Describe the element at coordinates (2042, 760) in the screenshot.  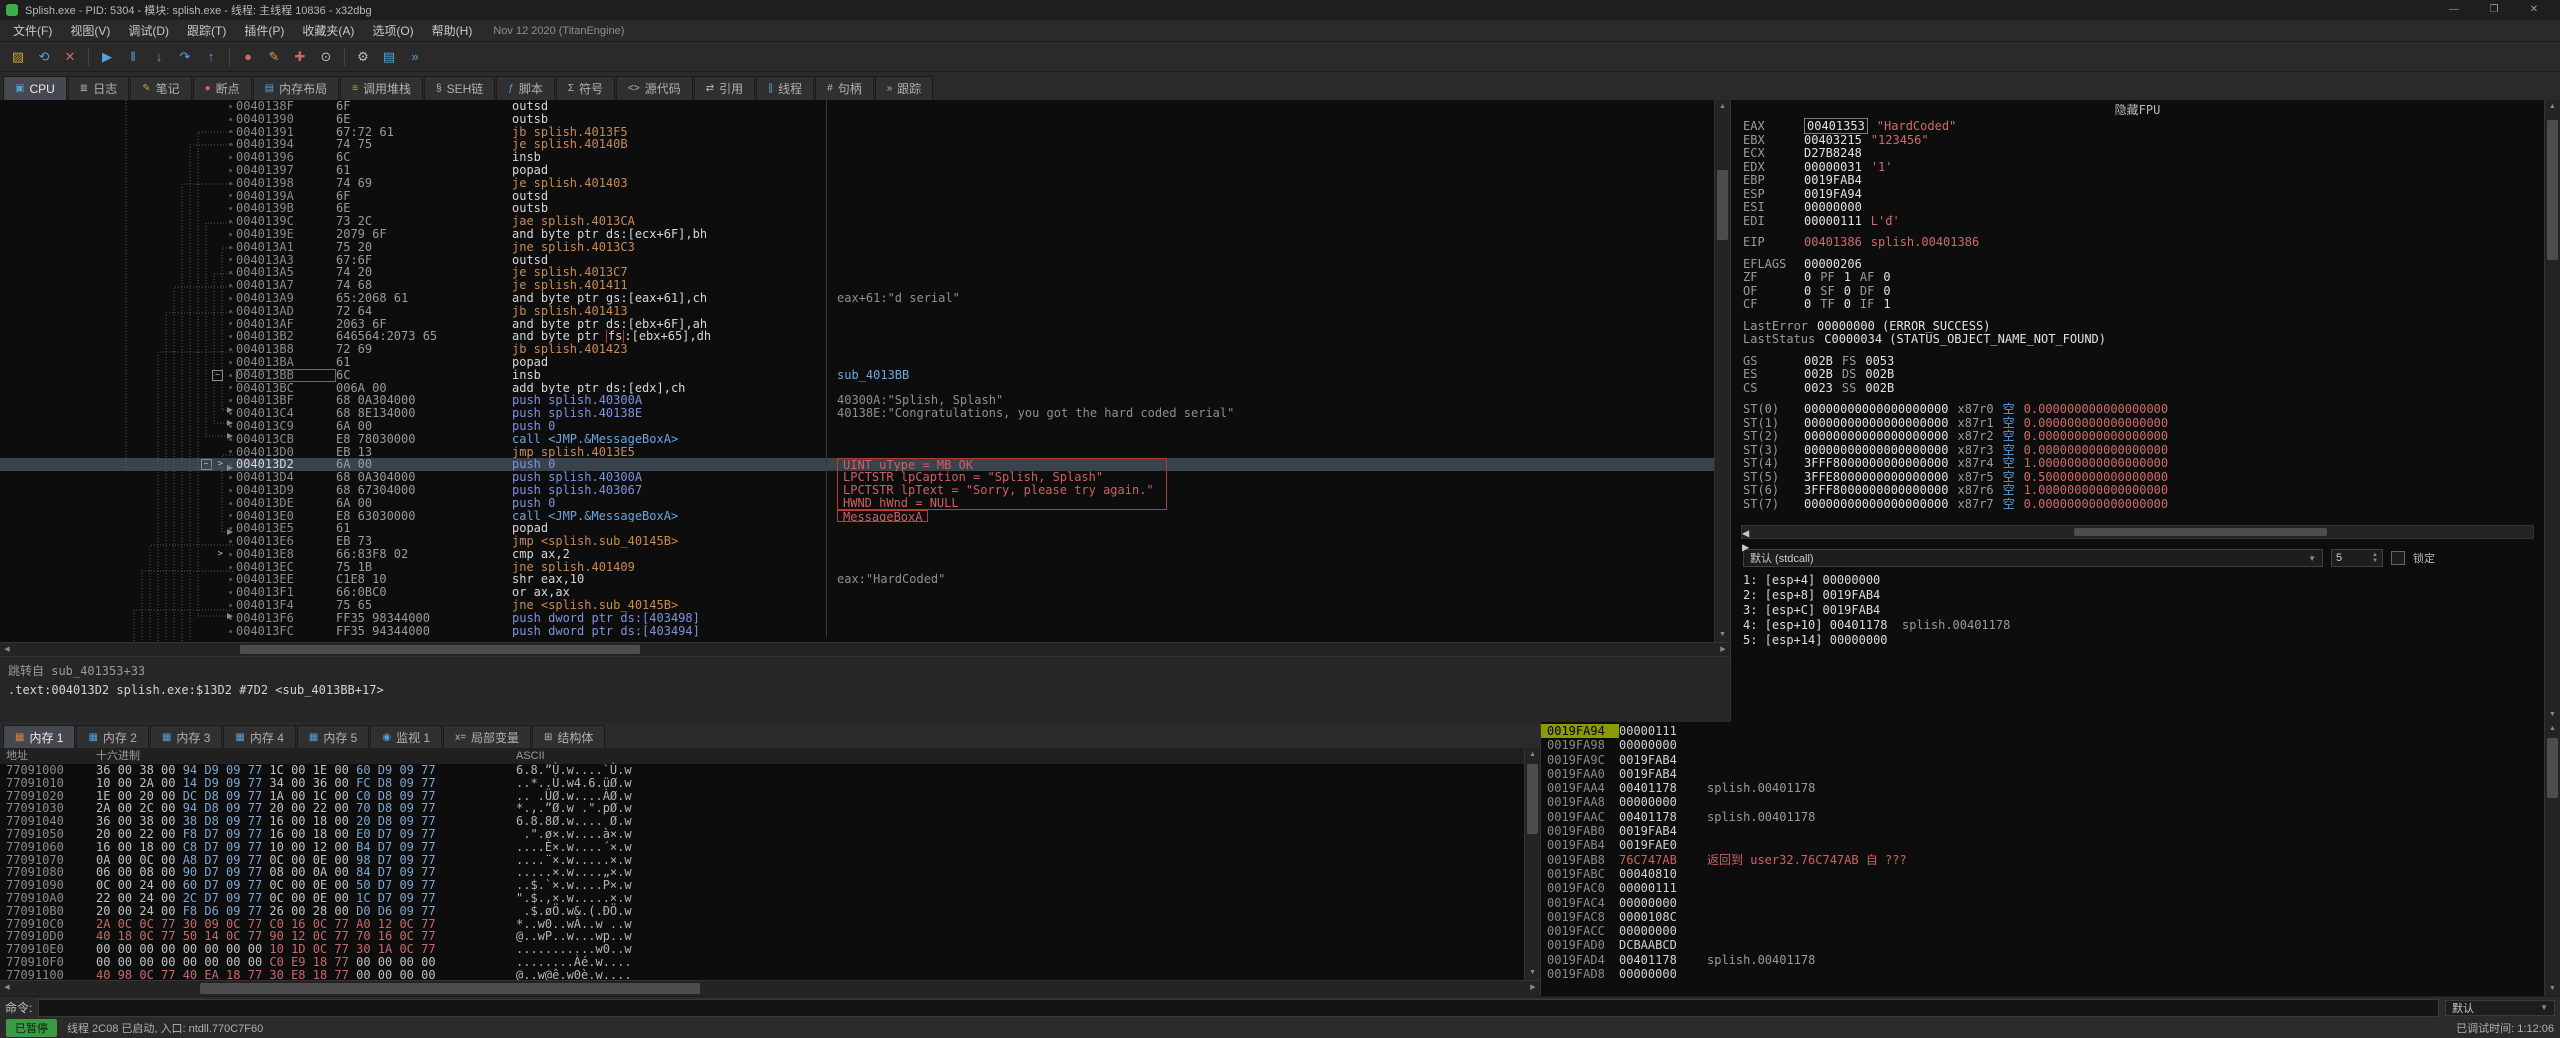
I see `stack-row: 0019FA9C 0019FAB4` at that location.